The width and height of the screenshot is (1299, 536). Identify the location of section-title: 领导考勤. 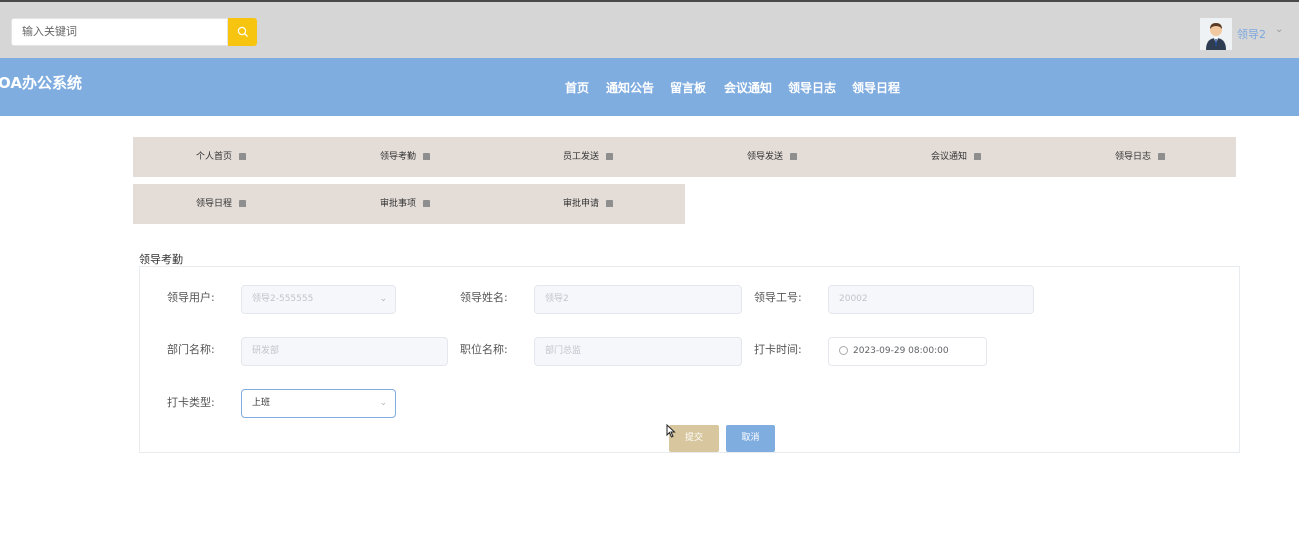
(161, 259).